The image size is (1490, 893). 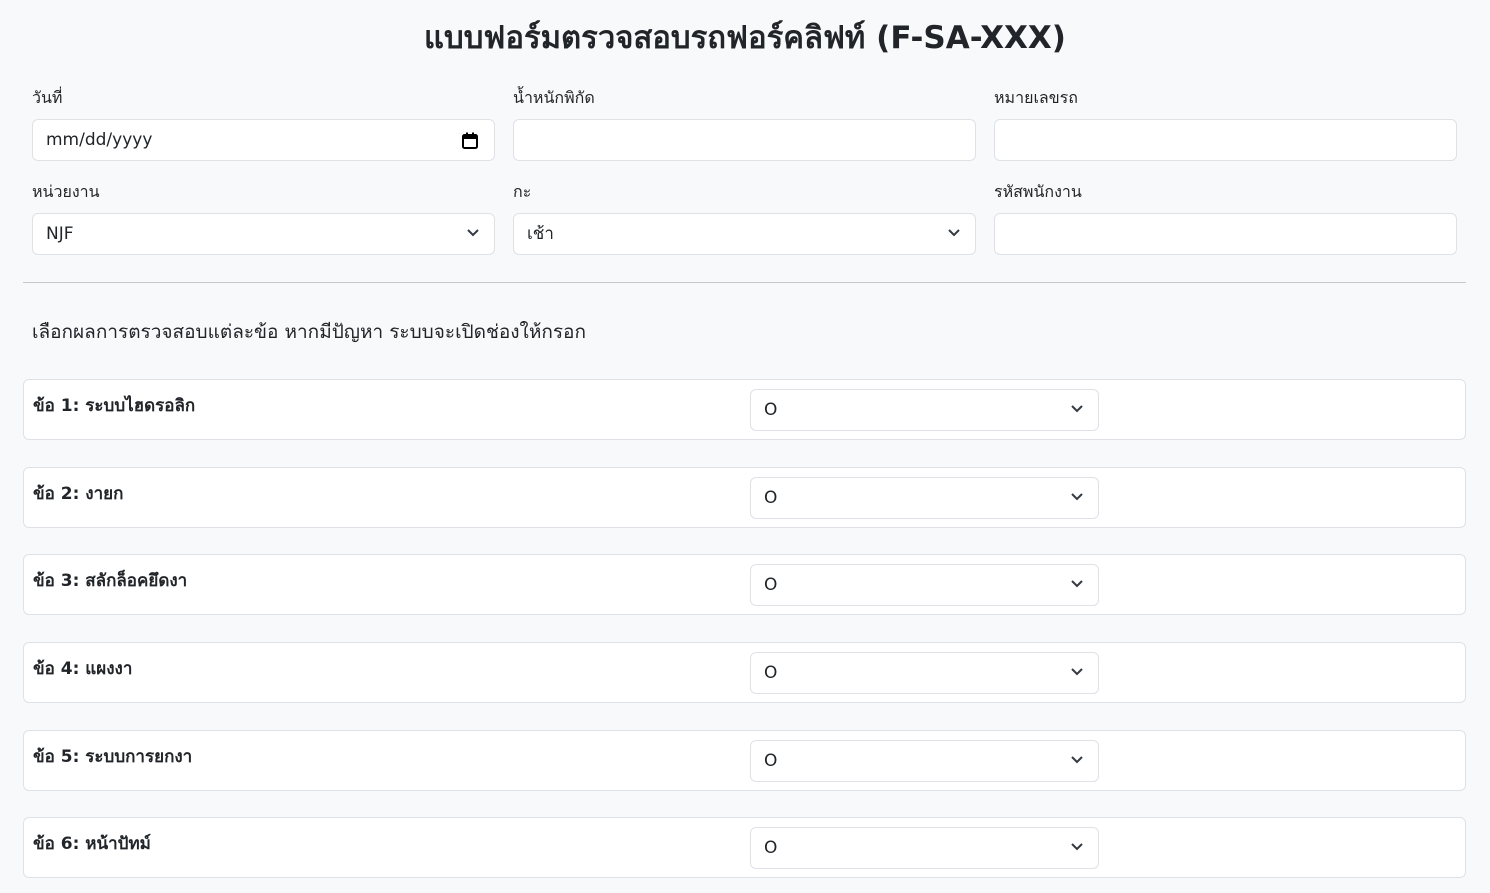 What do you see at coordinates (924, 585) in the screenshot?
I see `checklist-item-3-select: O` at bounding box center [924, 585].